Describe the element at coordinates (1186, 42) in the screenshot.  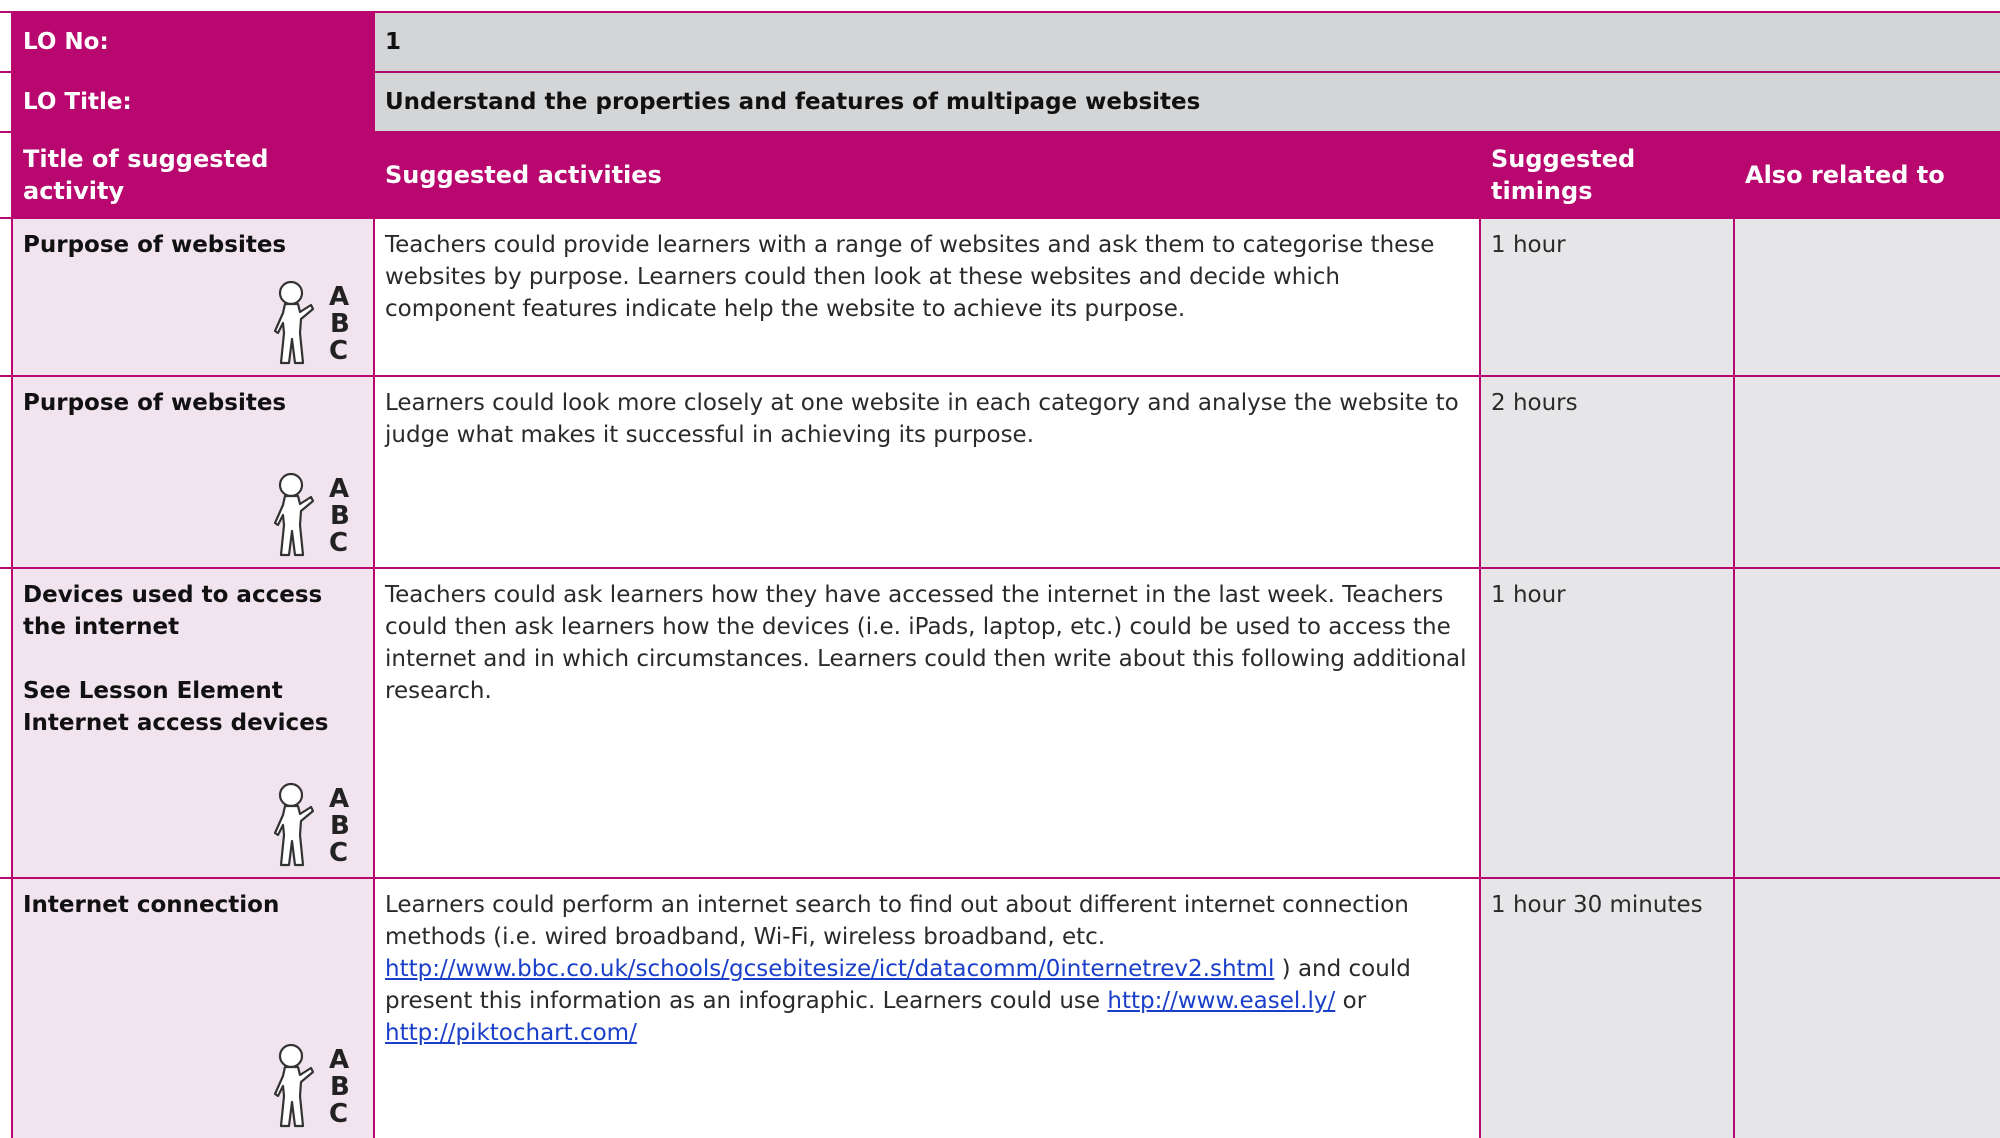
I see `lo-number-value: 1` at that location.